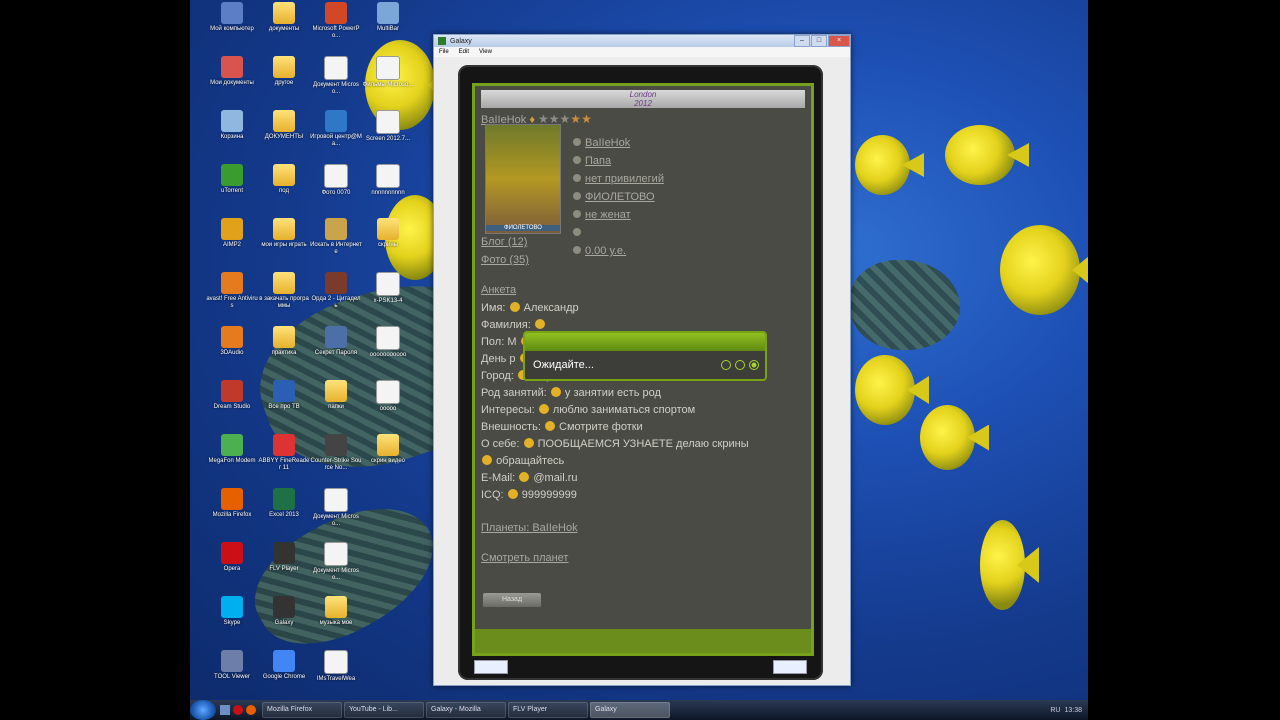 The height and width of the screenshot is (720, 1280). Describe the element at coordinates (548, 710) in the screenshot. I see `taskbar-item: FLV Player` at that location.